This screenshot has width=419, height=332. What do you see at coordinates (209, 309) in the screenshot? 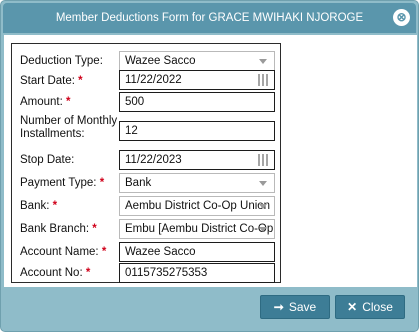
I see `dialog-footer: ➞ Save ✕ Close` at bounding box center [209, 309].